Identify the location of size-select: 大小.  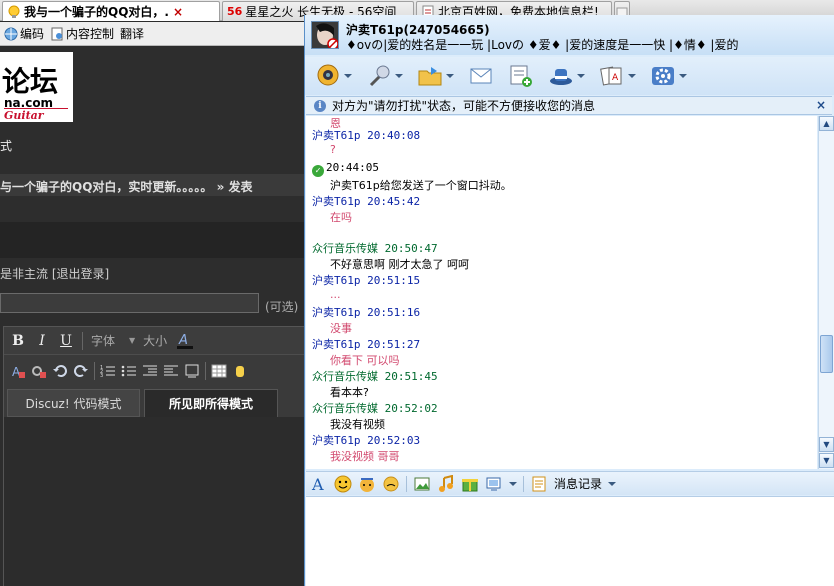
(155, 340).